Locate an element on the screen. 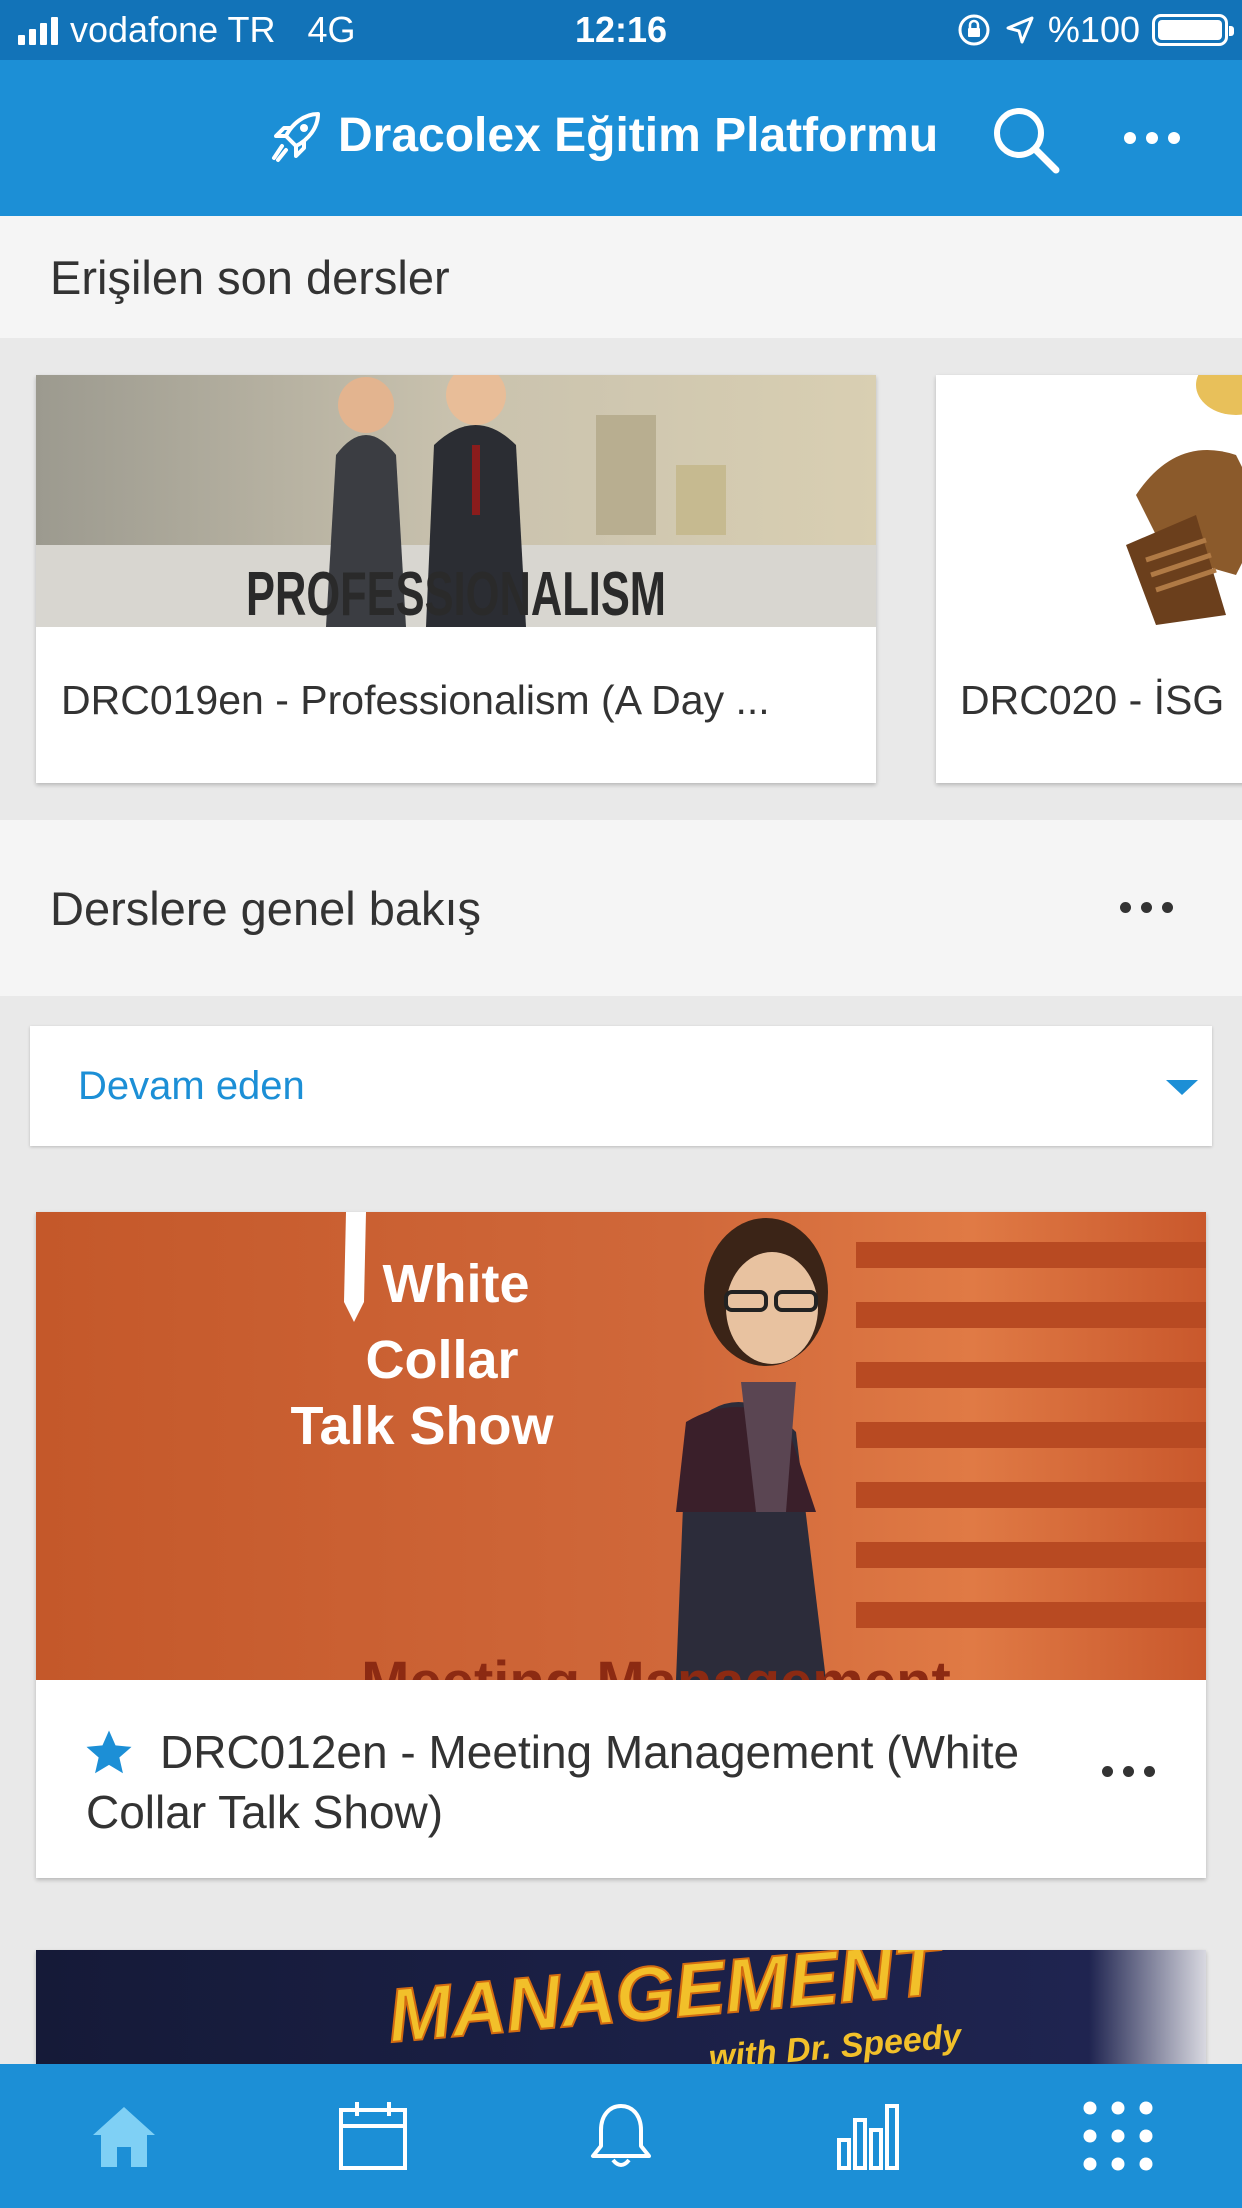 Image resolution: width=1242 pixels, height=2208 pixels. course-filter-select: Devam eden is located at coordinates (621, 1086).